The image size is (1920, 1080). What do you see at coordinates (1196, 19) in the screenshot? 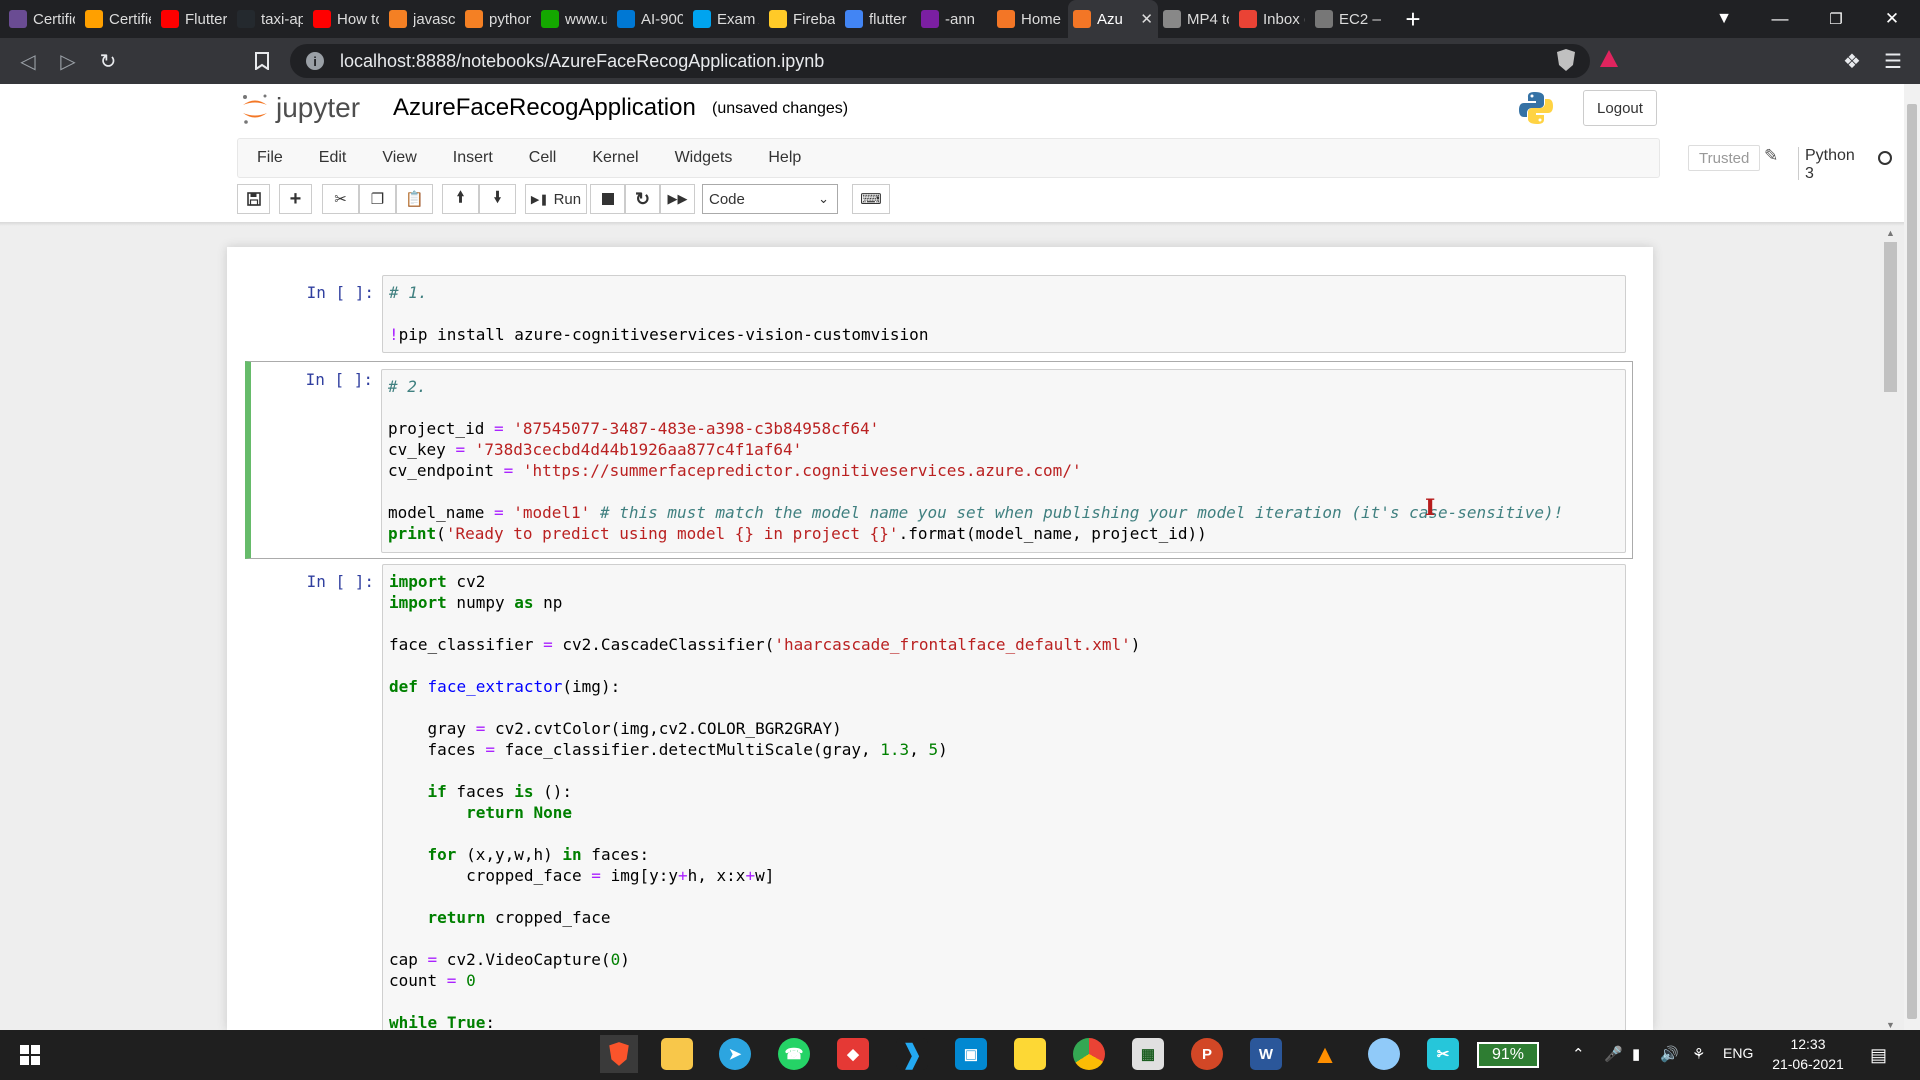
I see `browser-tab: MP4 to` at bounding box center [1196, 19].